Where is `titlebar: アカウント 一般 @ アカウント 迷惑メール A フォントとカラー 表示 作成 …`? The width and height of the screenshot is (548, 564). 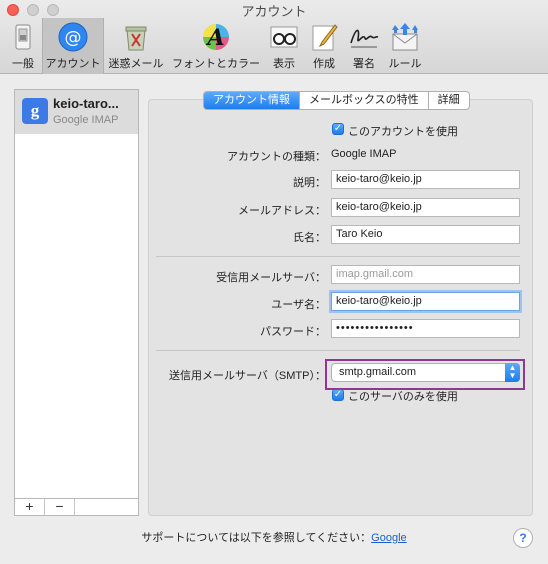 titlebar: アカウント 一般 @ アカウント 迷惑メール A フォントとカラー 表示 作成 … is located at coordinates (274, 37).